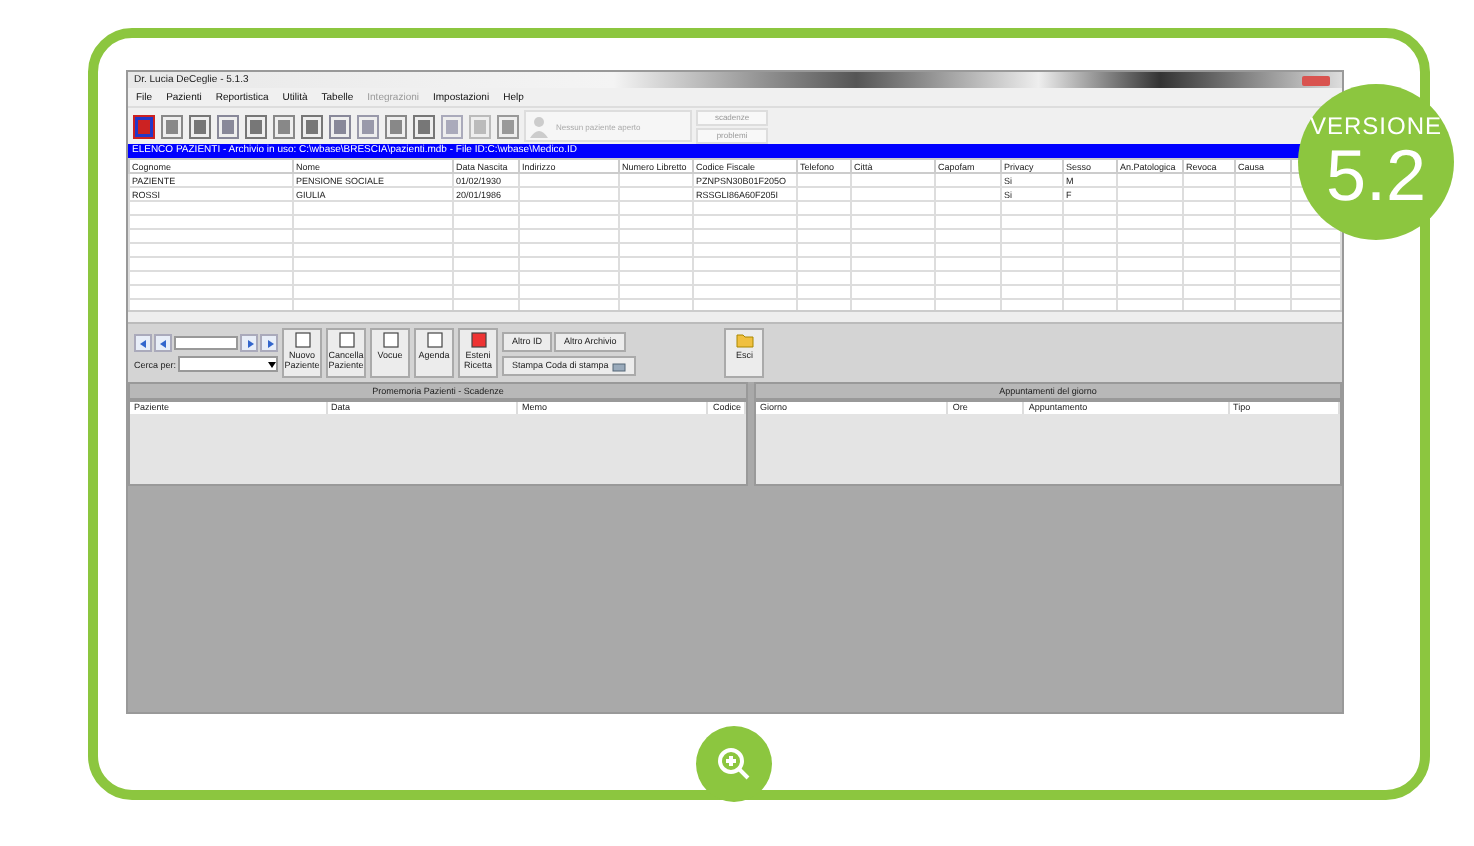  Describe the element at coordinates (228, 364) in the screenshot. I see `search-dropdown` at that location.